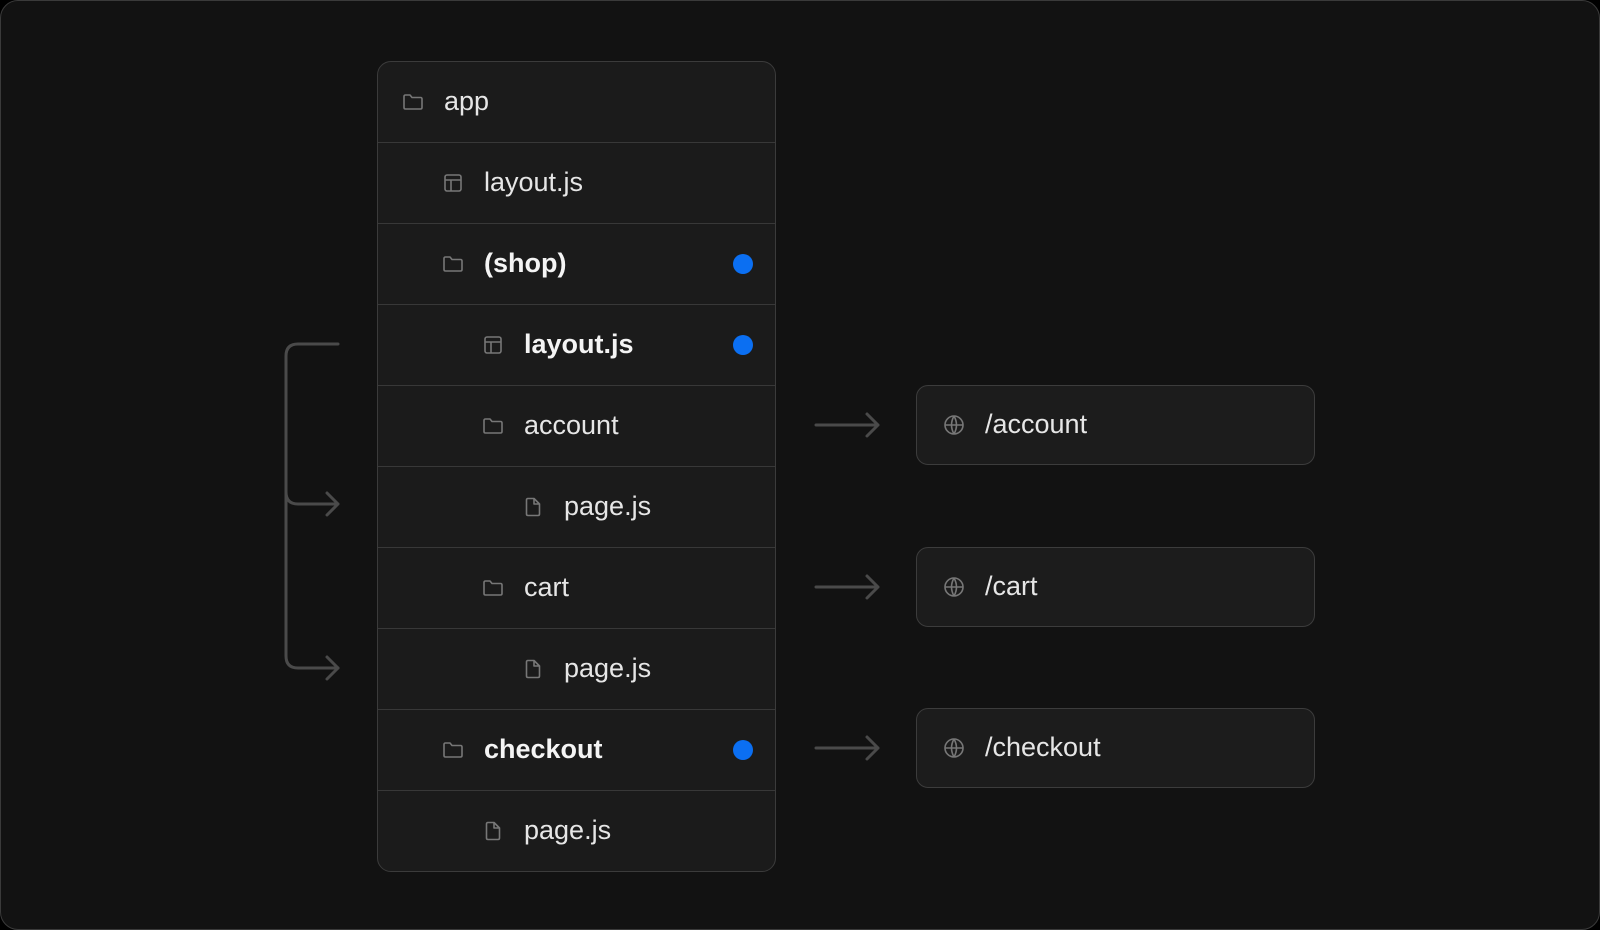 The image size is (1600, 930). Describe the element at coordinates (1036, 423) in the screenshot. I see `route-label: /account` at that location.